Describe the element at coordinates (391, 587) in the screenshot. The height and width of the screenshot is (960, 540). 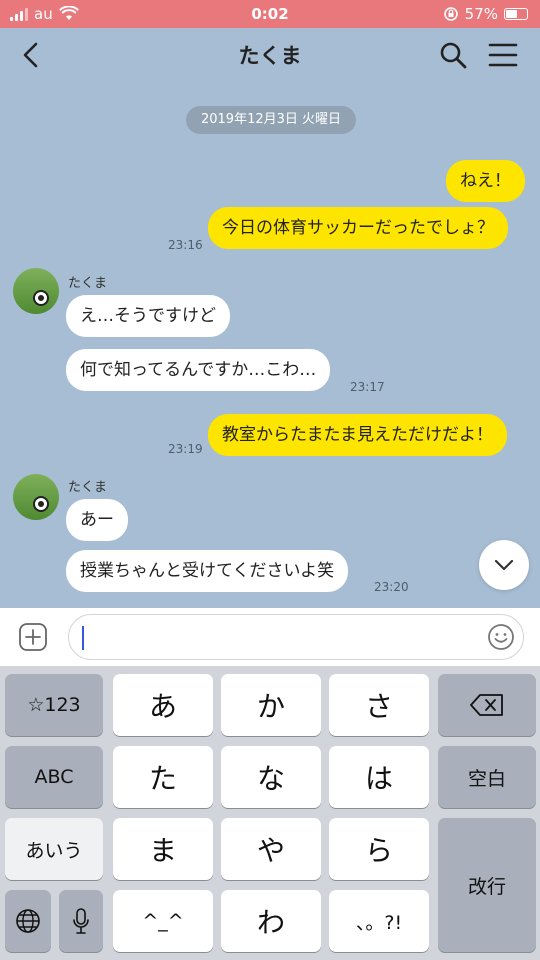
I see `message-timestamp: 23:20` at that location.